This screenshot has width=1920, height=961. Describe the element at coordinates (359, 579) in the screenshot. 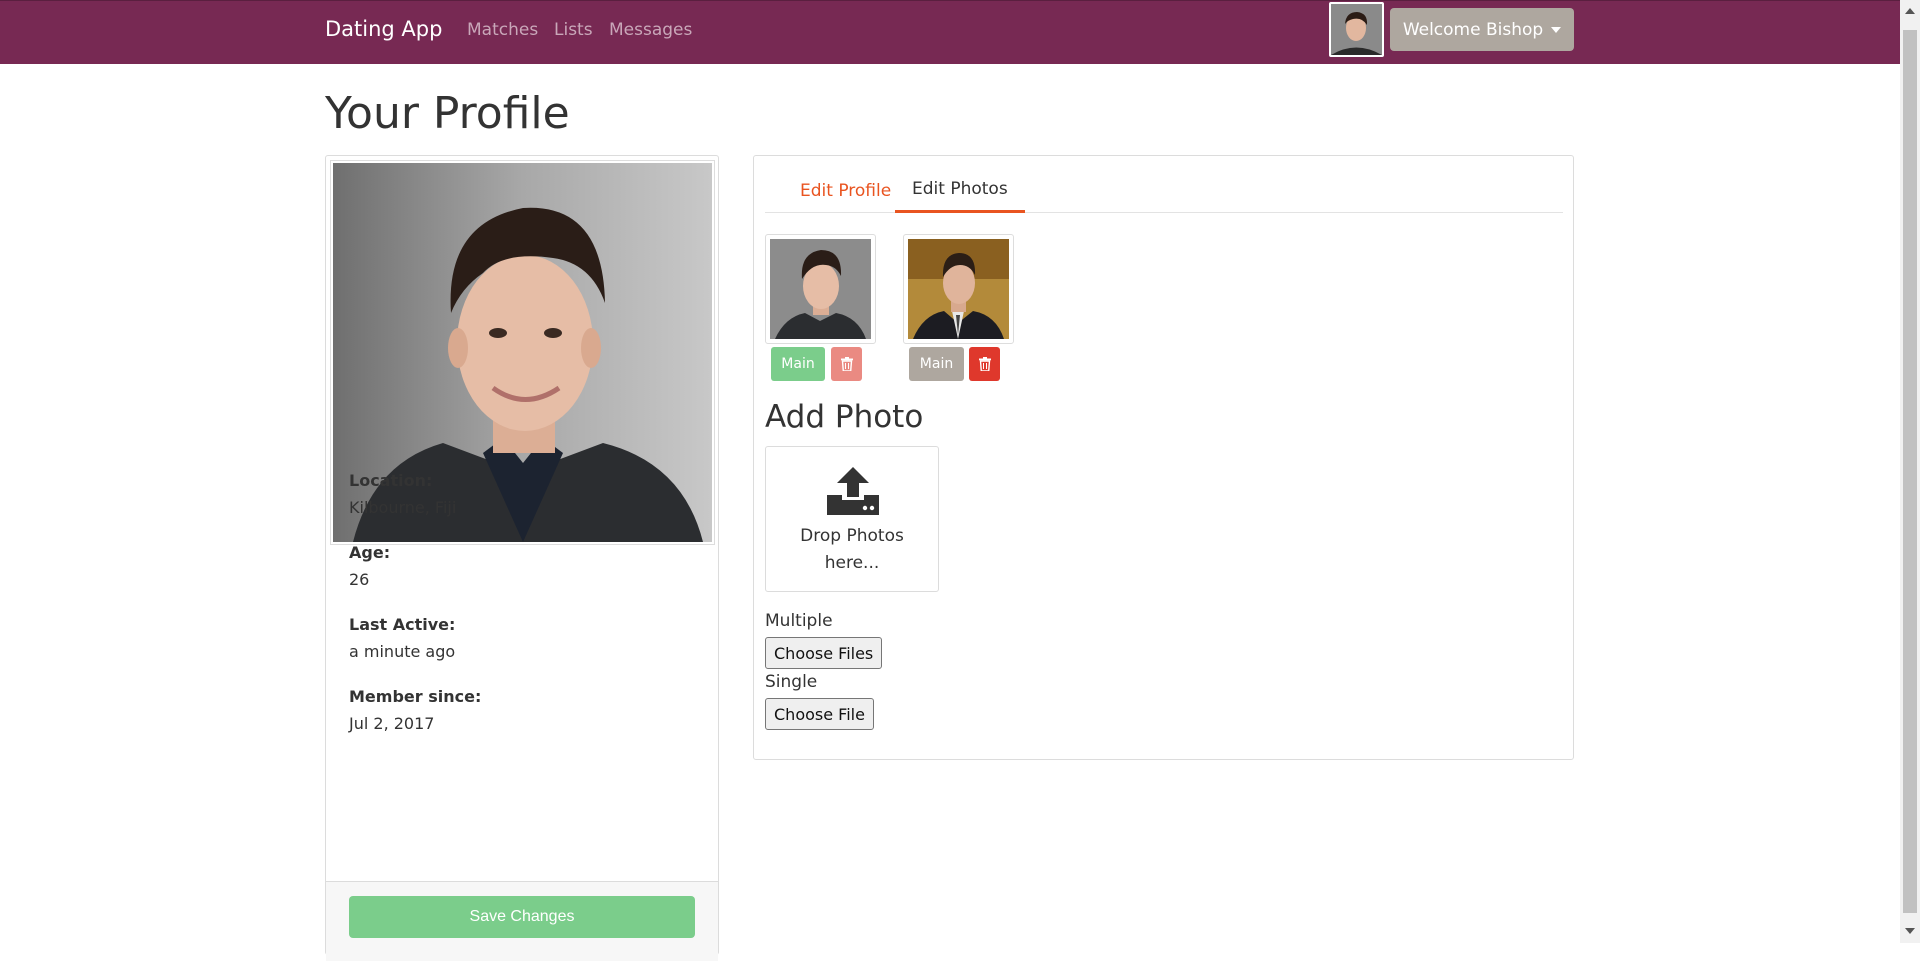

I see `age-value: 26` at that location.